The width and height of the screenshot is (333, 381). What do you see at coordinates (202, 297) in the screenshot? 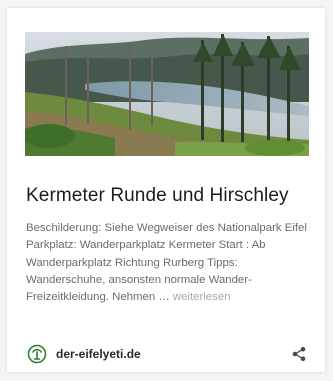
I see `read-more-link: weiterlesen` at bounding box center [202, 297].